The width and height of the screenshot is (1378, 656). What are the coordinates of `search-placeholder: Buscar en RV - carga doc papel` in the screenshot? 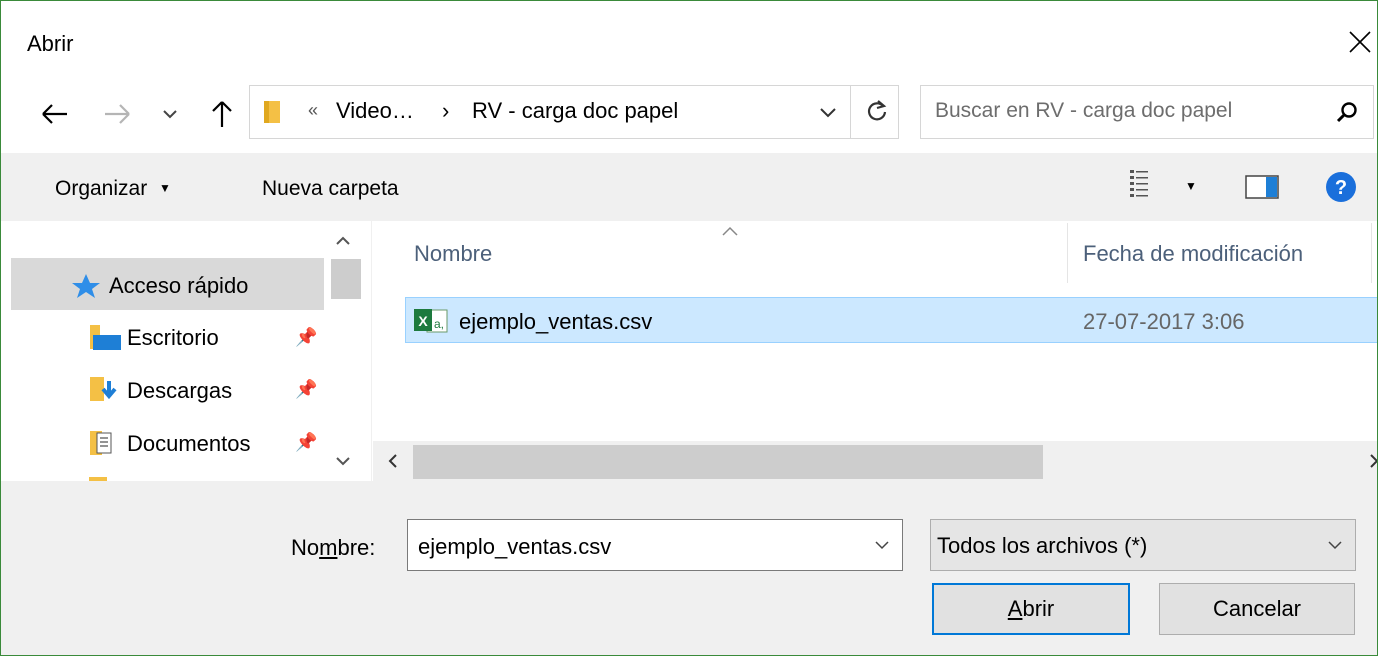 It's located at (1083, 111).